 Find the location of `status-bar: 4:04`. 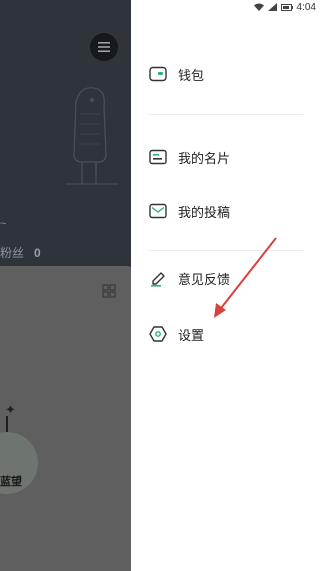

status-bar: 4:04 is located at coordinates (225, 7).